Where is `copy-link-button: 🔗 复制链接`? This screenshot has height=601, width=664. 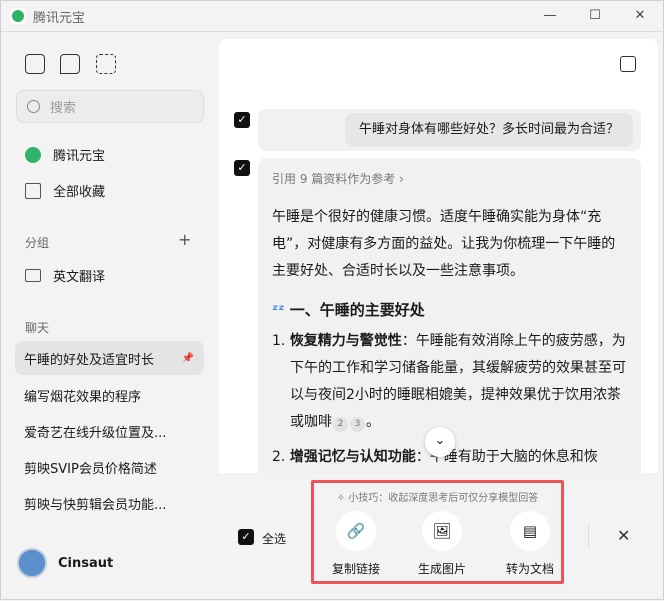 copy-link-button: 🔗 复制链接 is located at coordinates (356, 544).